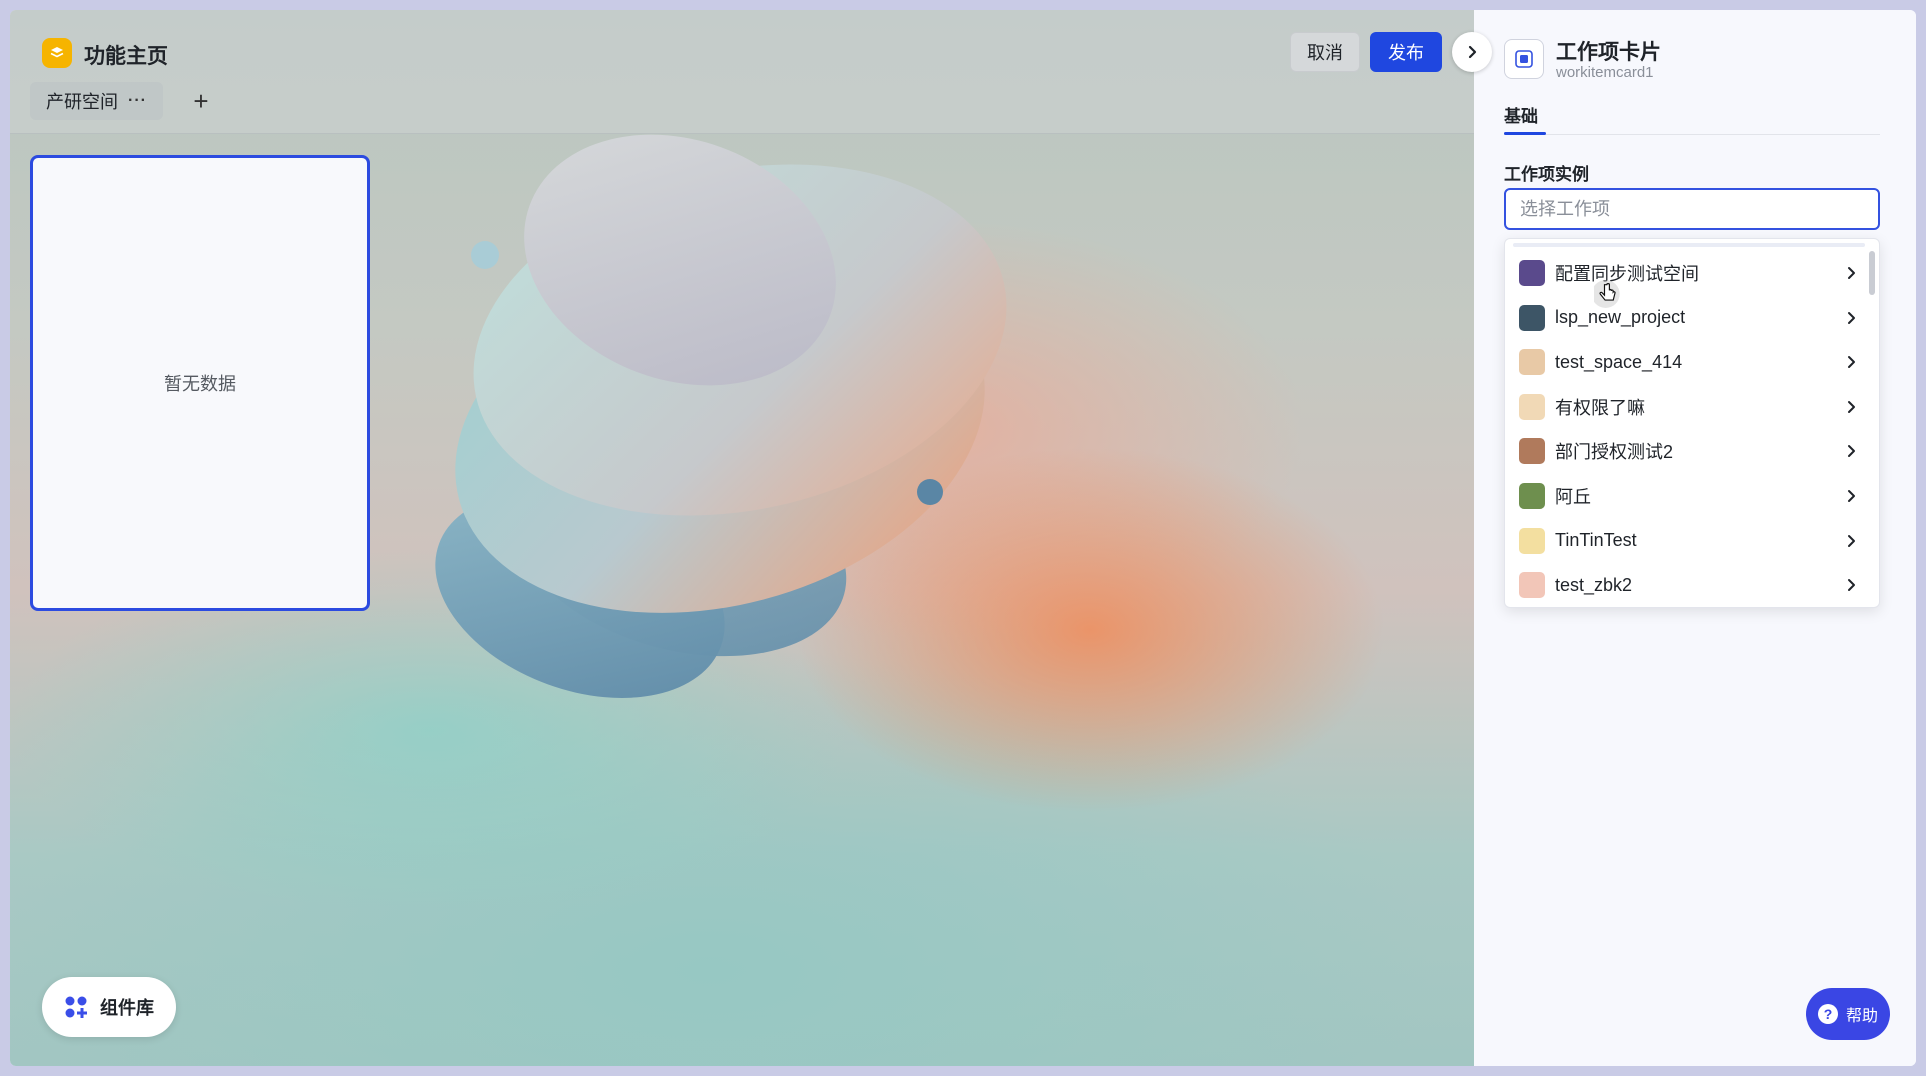 This screenshot has width=1926, height=1076. I want to click on collapse-panel-button, so click(1472, 52).